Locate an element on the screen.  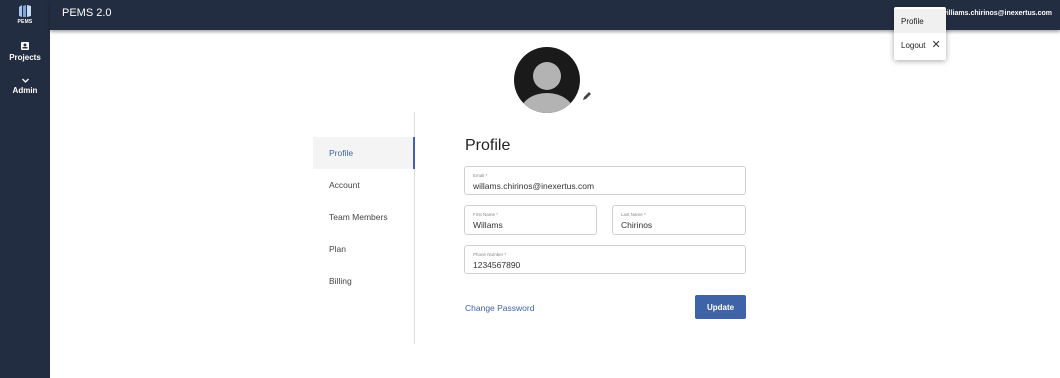
phone-label: Phone Number * is located at coordinates (490, 254).